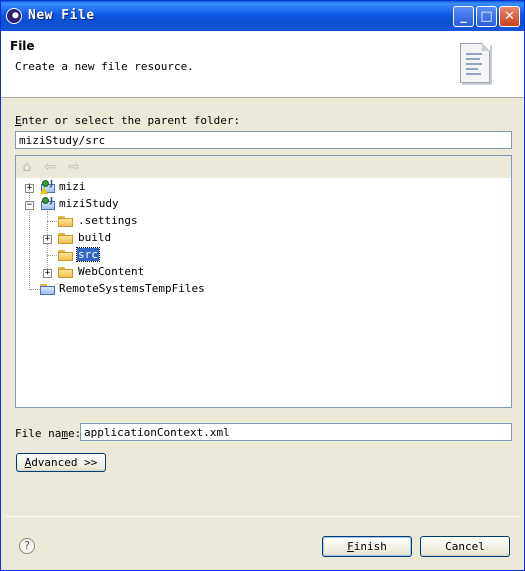  I want to click on tree-item-label-selected: src, so click(88, 254).